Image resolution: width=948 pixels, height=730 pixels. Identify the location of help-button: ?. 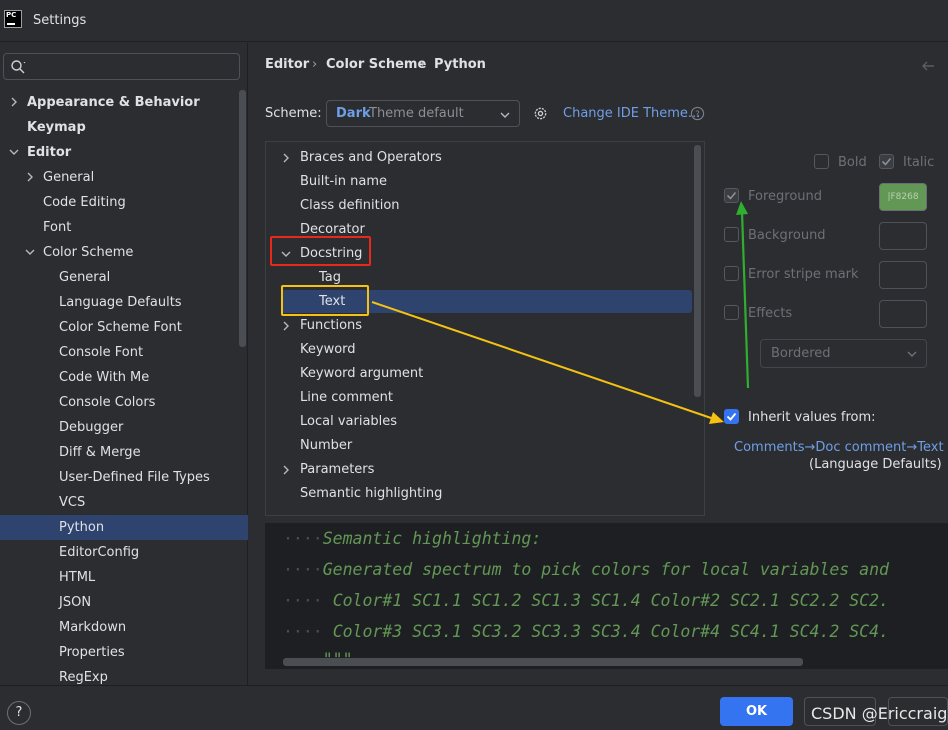
(19, 713).